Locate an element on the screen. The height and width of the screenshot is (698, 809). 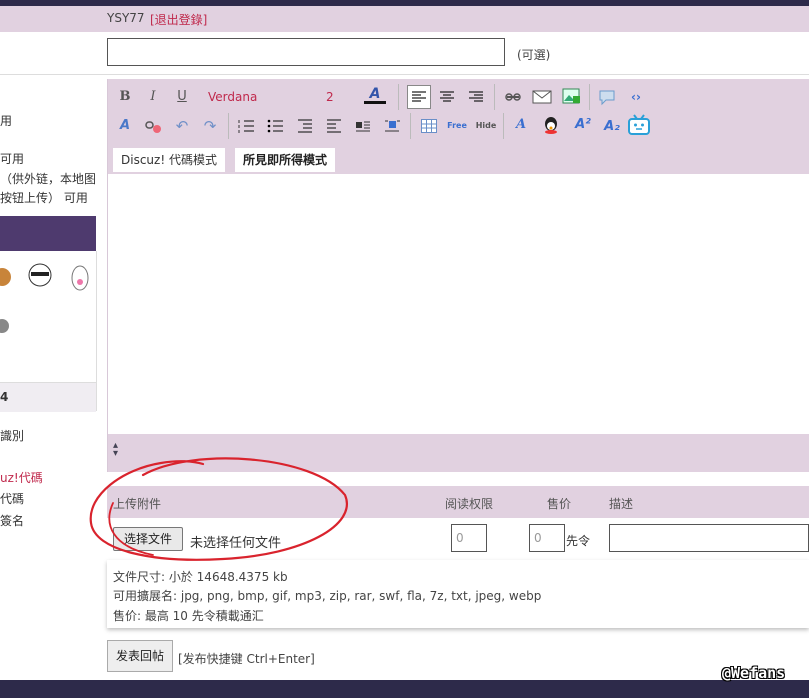
attachment-permission-header: 阅读权限 is located at coordinates (469, 504).